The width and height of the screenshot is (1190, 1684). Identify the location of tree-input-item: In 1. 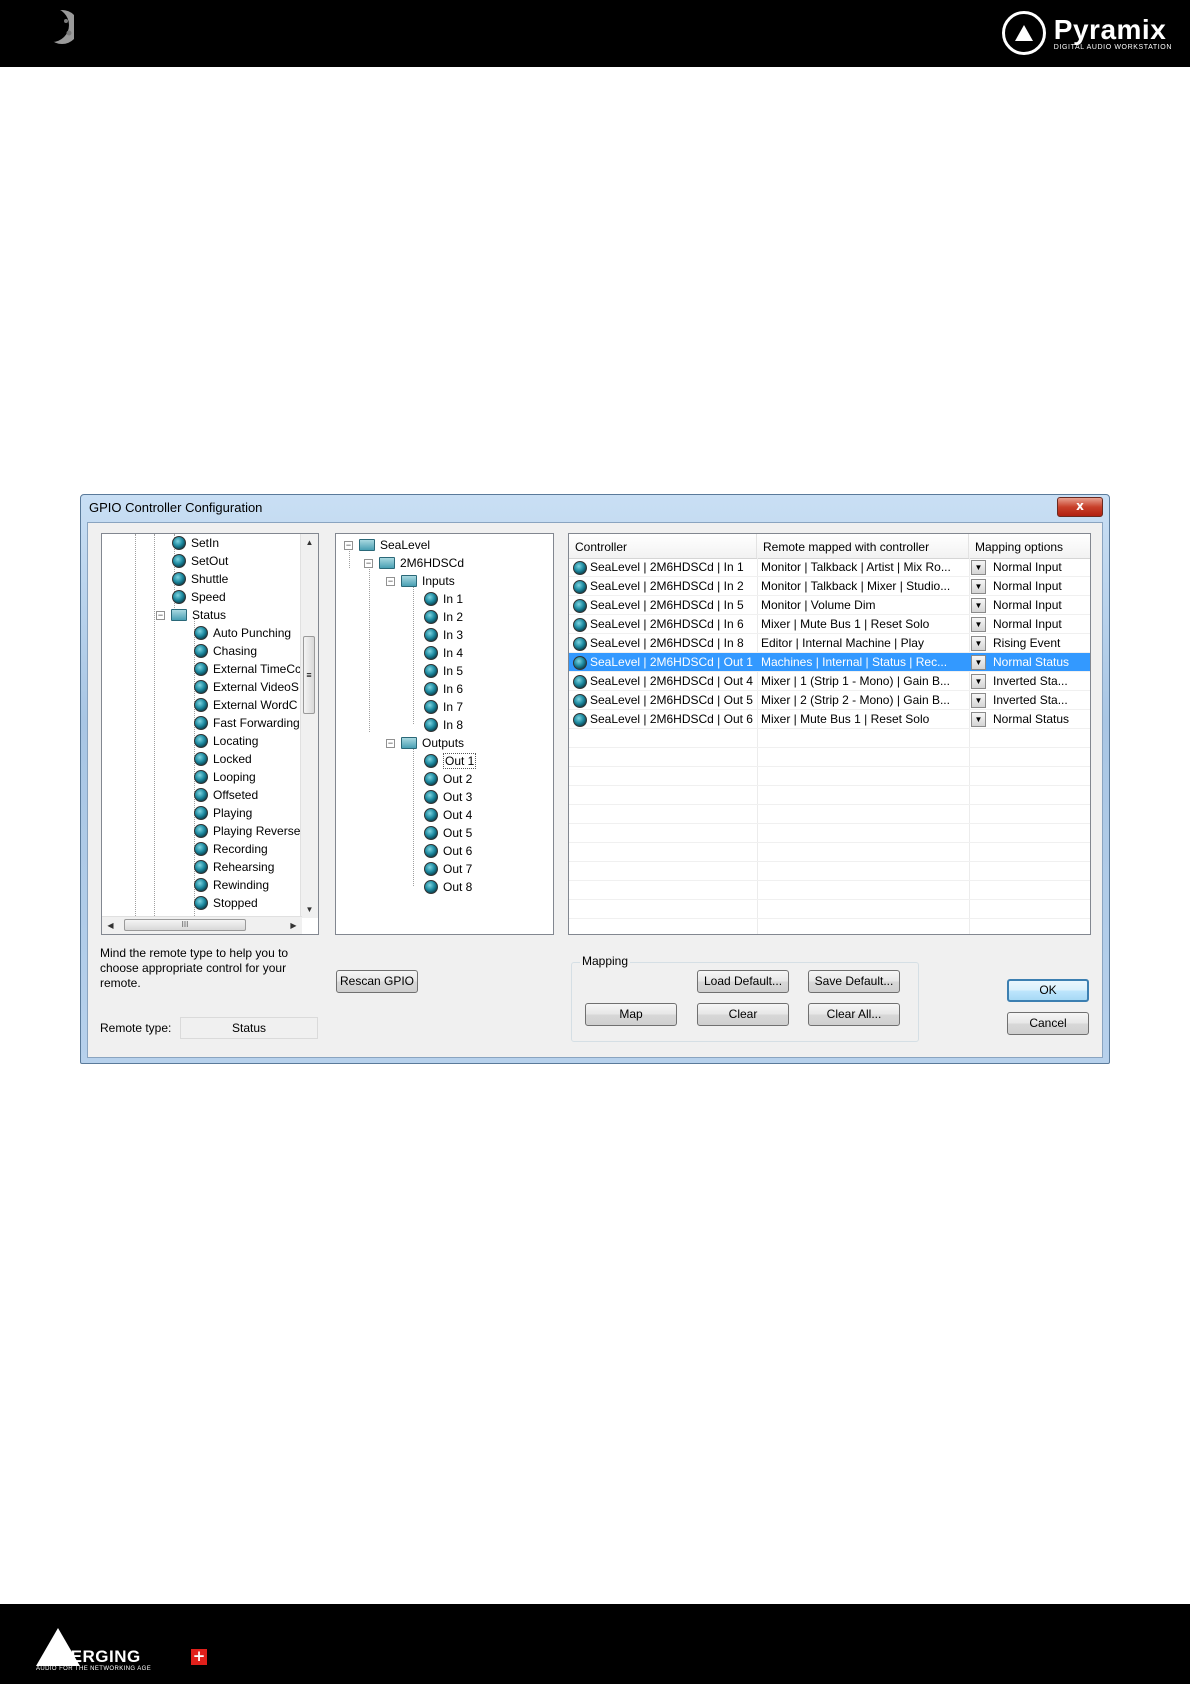
(443, 599).